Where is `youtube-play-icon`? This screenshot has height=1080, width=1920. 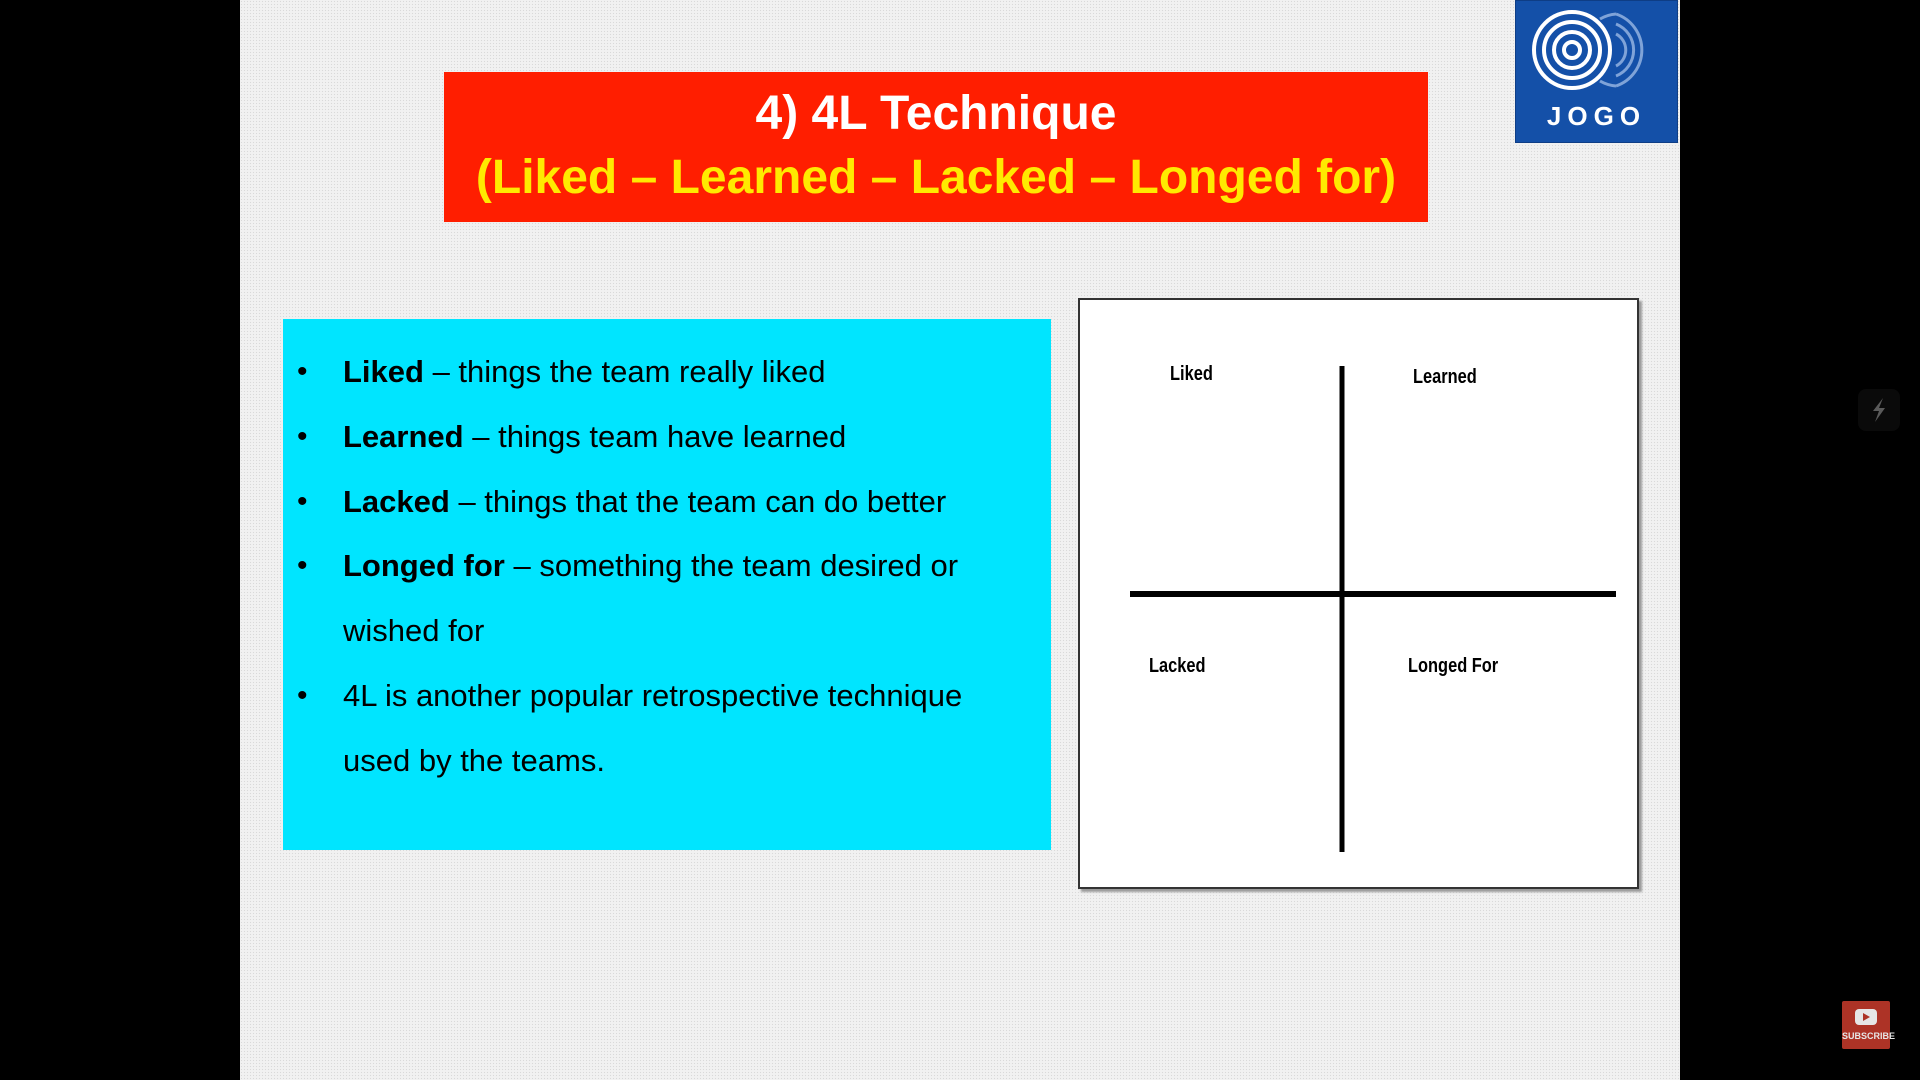
youtube-play-icon is located at coordinates (1866, 1017).